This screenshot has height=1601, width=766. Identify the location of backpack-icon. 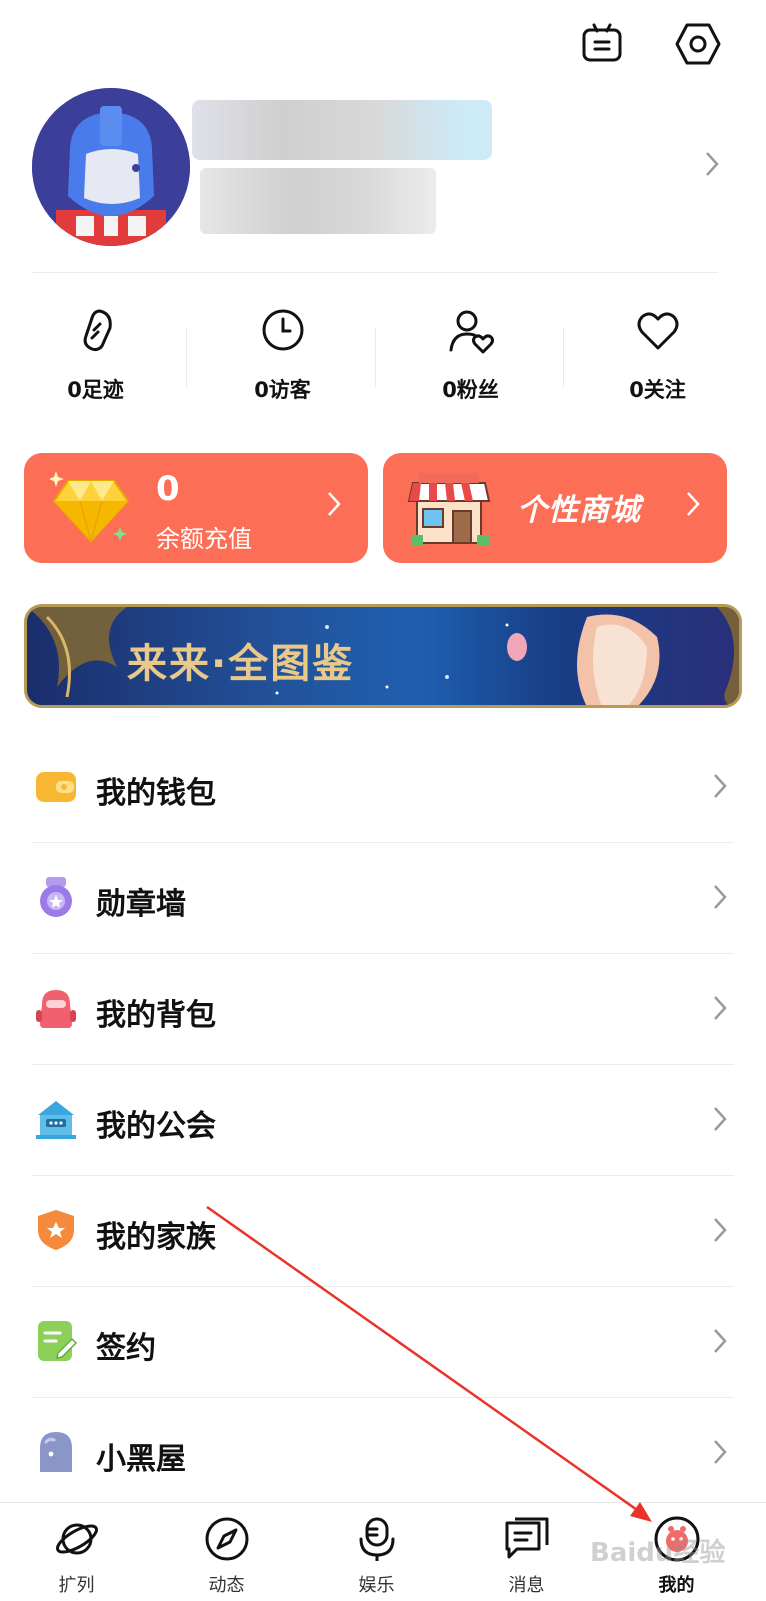
(56, 1008).